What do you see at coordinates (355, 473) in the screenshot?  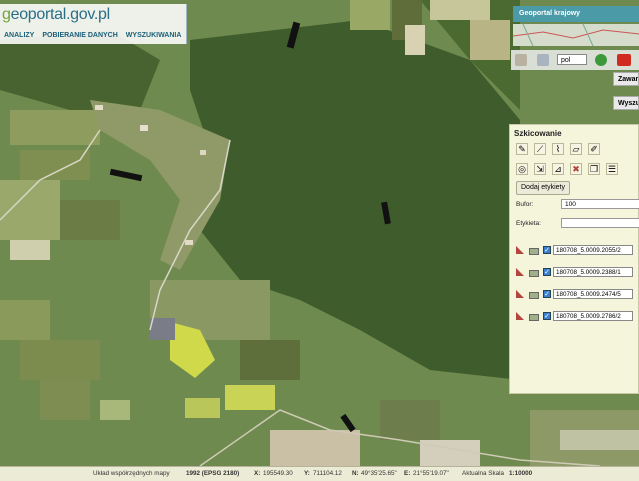 I see `n-label: N:` at bounding box center [355, 473].